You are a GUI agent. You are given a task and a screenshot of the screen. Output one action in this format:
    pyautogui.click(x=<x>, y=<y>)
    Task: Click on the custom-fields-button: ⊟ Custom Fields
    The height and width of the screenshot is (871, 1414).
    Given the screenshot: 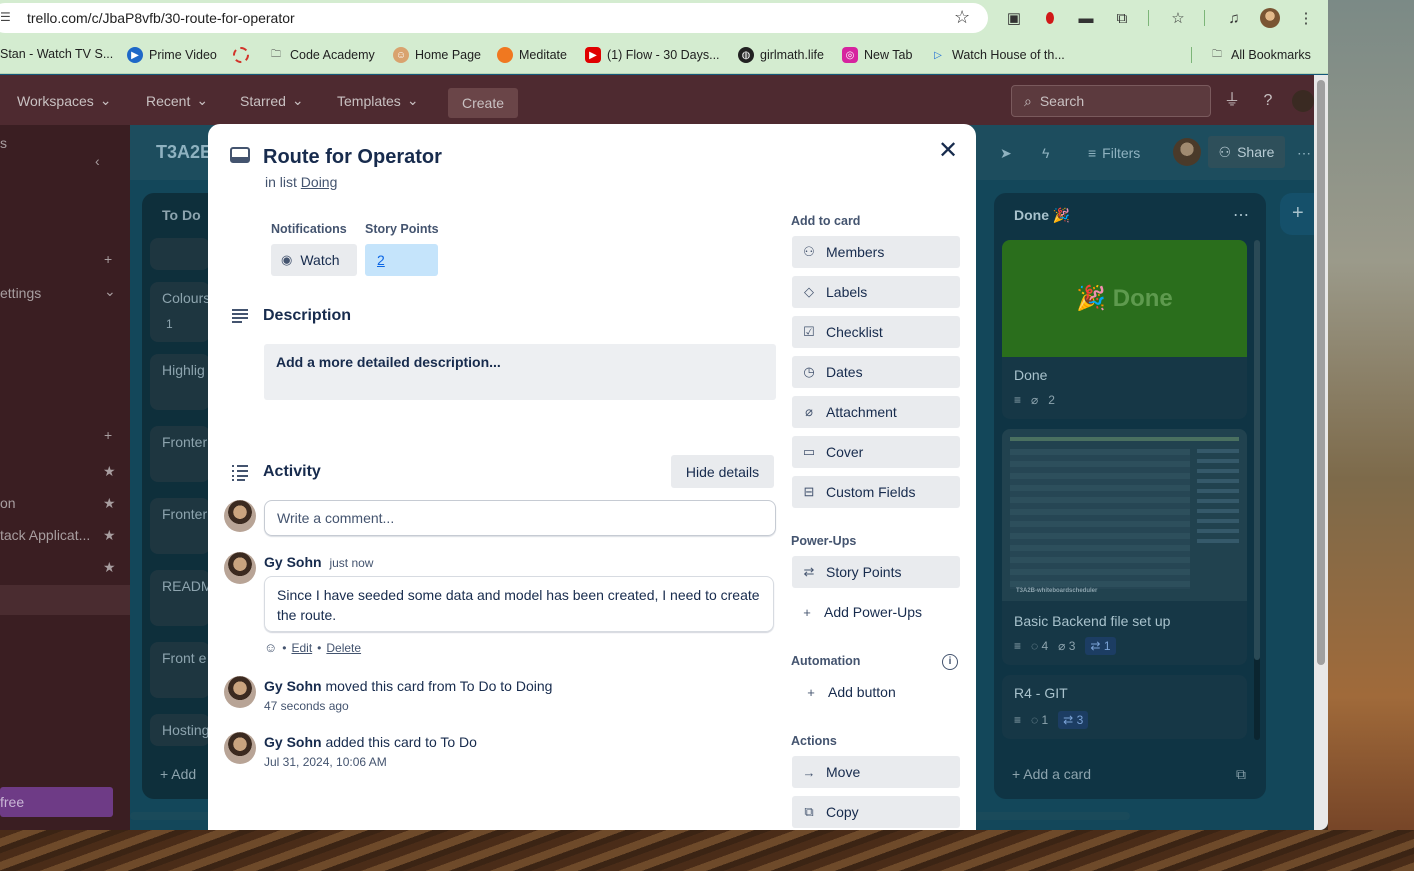 What is the action you would take?
    pyautogui.click(x=876, y=492)
    